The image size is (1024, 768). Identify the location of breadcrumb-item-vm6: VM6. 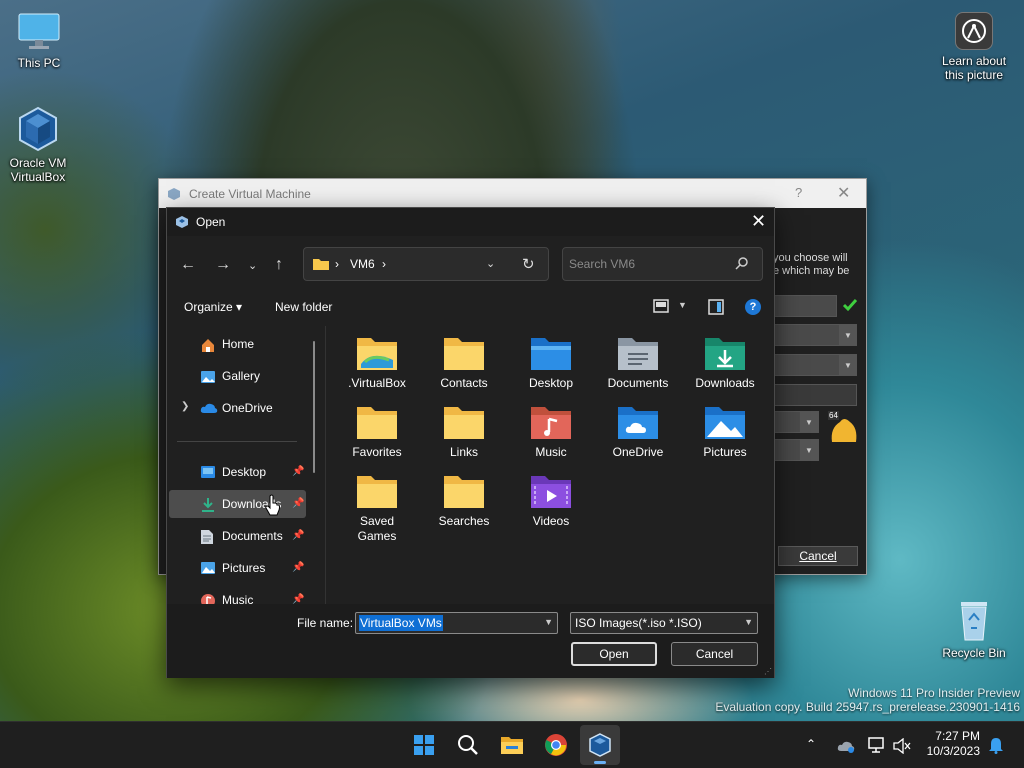
(362, 264).